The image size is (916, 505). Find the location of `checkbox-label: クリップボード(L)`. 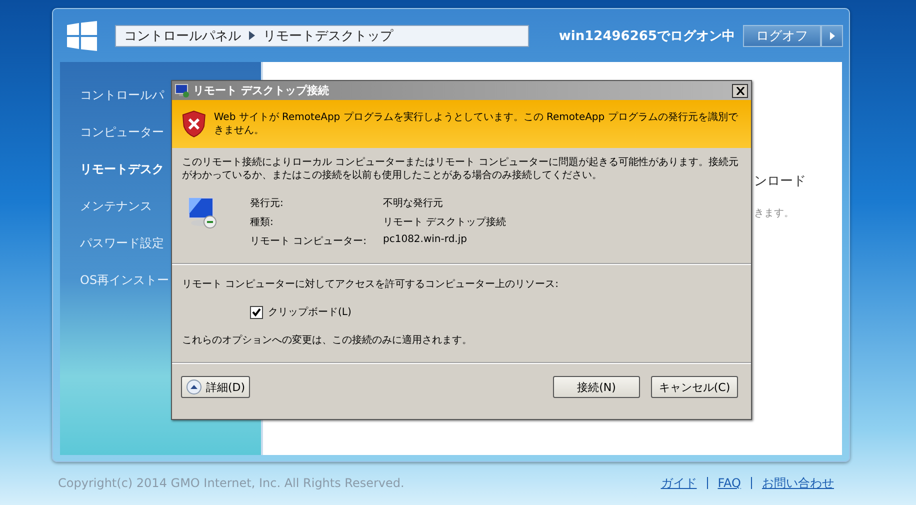

checkbox-label: クリップボード(L) is located at coordinates (310, 312).